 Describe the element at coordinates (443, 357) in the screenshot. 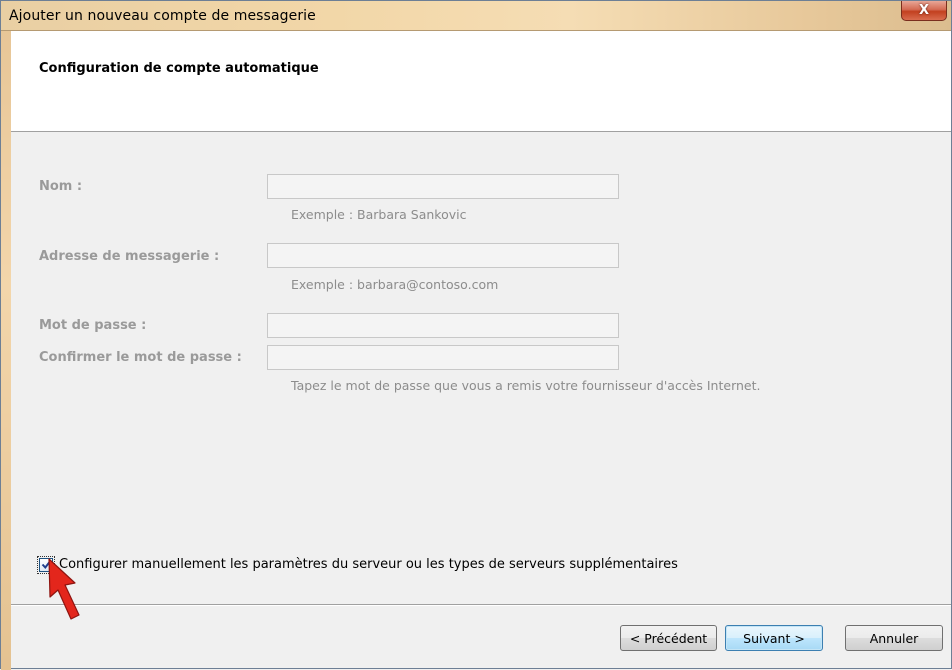

I see `confirm-password-input` at that location.